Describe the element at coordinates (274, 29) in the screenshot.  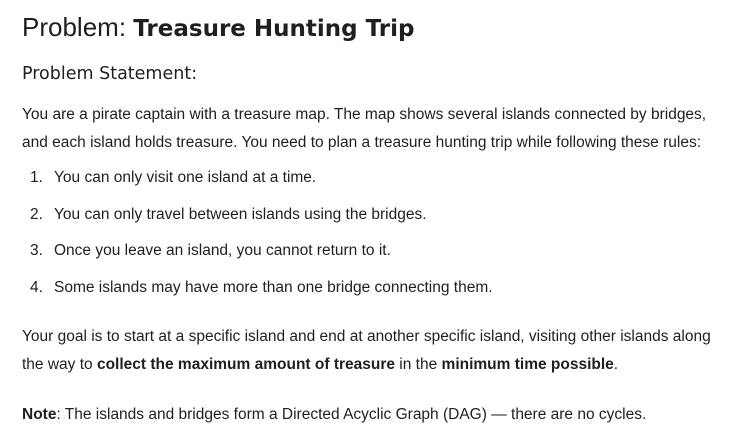
I see `title-problem-name: Treasure Hunting Trip` at that location.